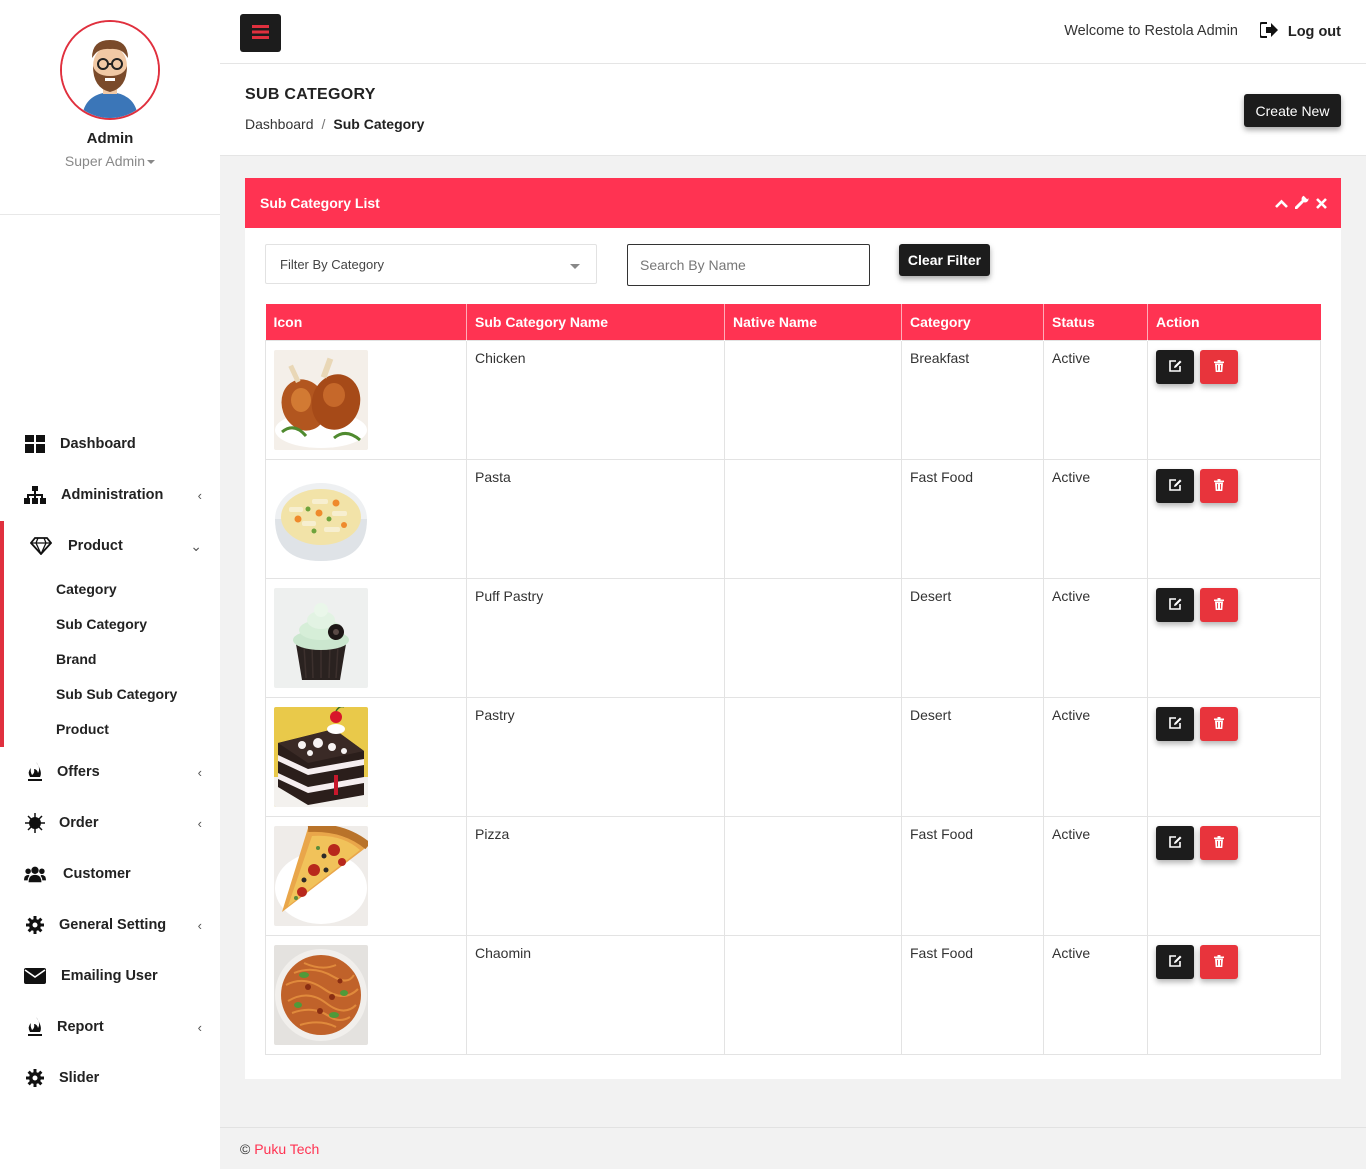 This screenshot has width=1366, height=1169. I want to click on sidebar-item-product: Product ⌄, so click(110, 546).